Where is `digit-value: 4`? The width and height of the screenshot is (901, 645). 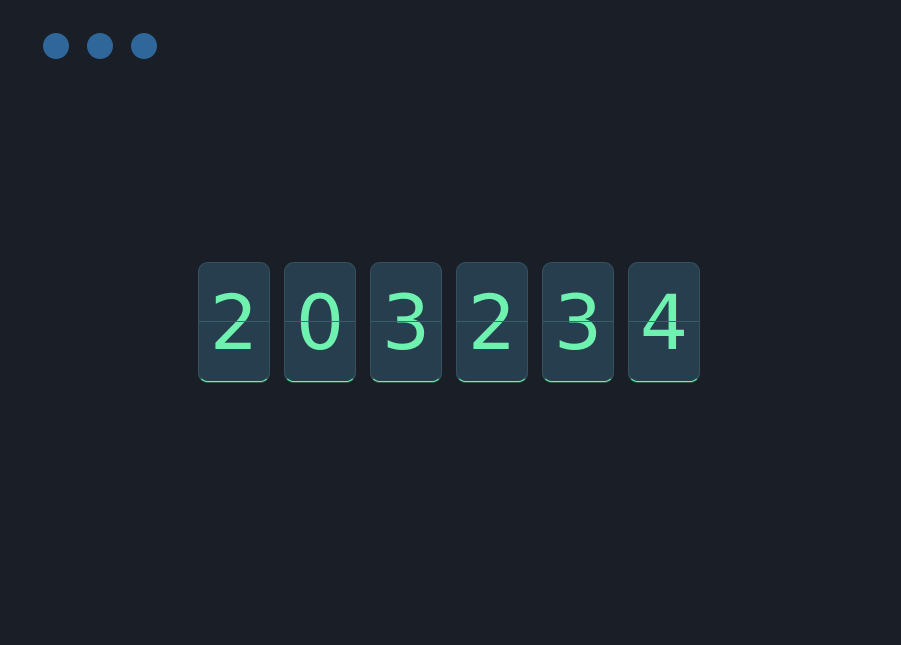
digit-value: 4 is located at coordinates (664, 322).